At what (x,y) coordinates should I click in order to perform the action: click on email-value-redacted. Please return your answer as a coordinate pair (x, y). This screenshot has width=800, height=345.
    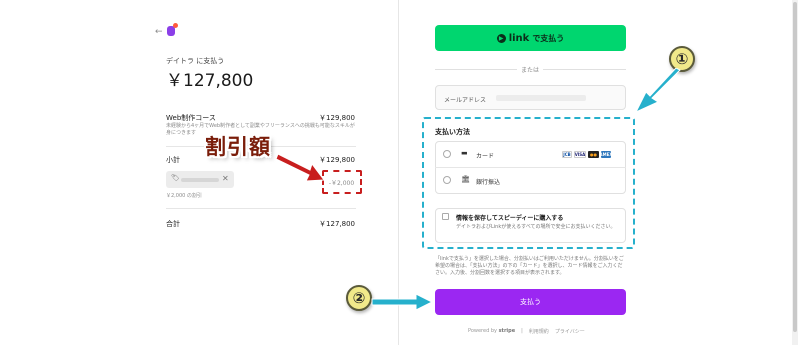
    Looking at the image, I should click on (541, 98).